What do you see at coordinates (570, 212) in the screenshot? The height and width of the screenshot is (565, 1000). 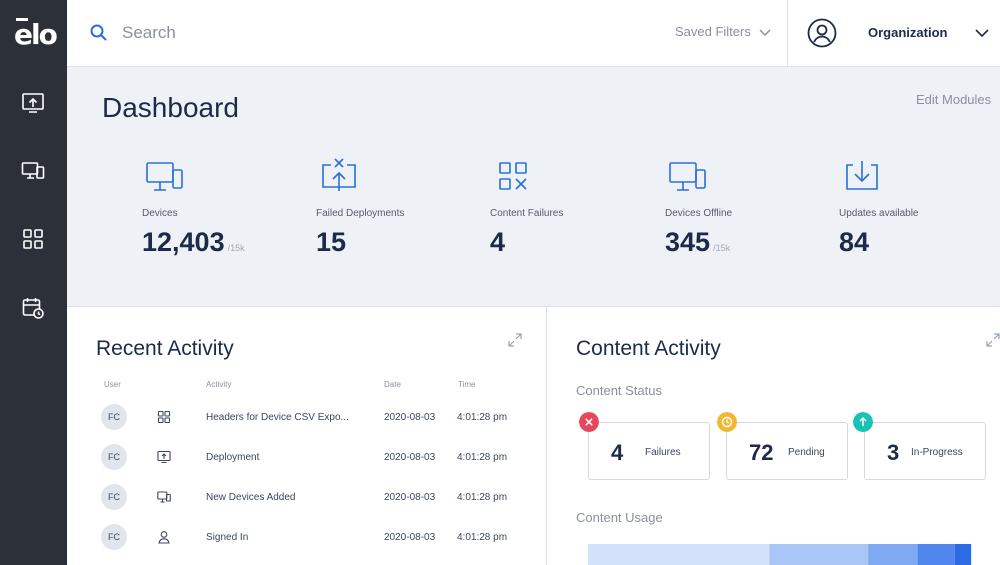 I see `stat-content-failures: Content Failures 4` at bounding box center [570, 212].